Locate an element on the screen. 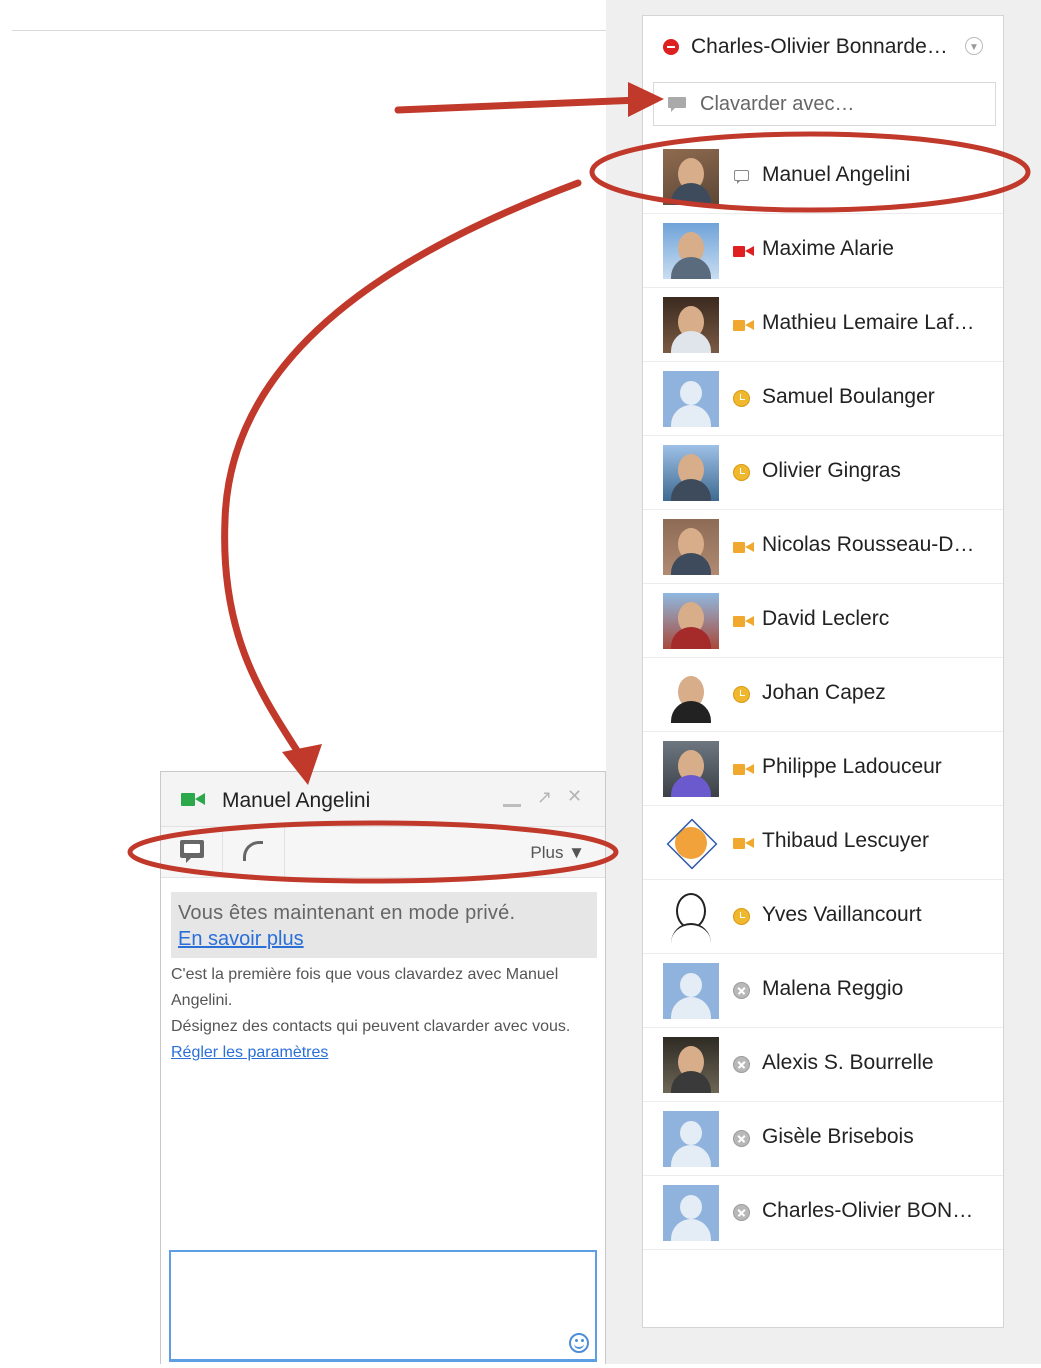 The height and width of the screenshot is (1368, 1041). busy-status-icon is located at coordinates (671, 47).